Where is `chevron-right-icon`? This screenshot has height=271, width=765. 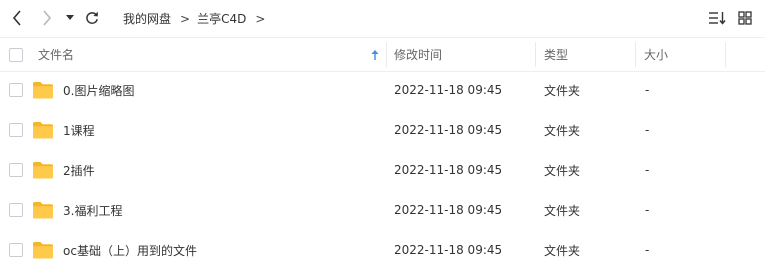
chevron-right-icon is located at coordinates (47, 18).